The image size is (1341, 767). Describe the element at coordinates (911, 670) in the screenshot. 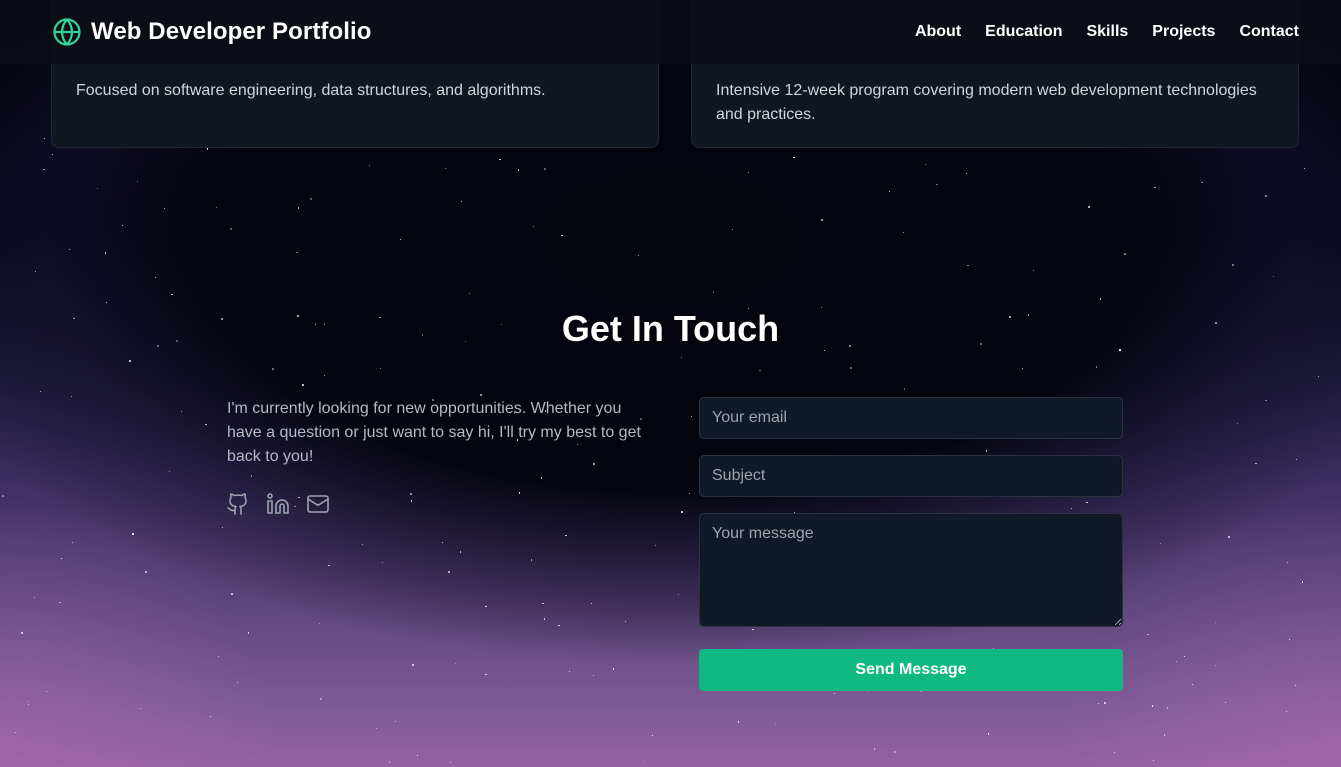

I see `send-message-button: Send Message` at that location.